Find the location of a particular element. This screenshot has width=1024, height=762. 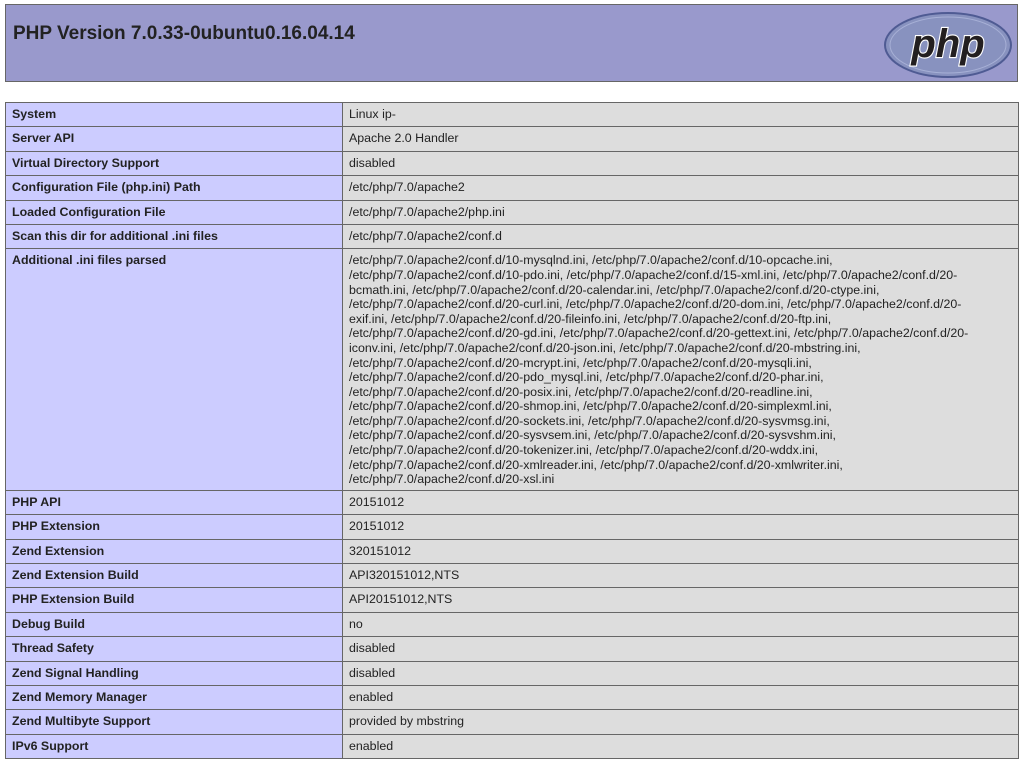

info-value: /etc/php/7.0/apache2/conf.d is located at coordinates (680, 236).